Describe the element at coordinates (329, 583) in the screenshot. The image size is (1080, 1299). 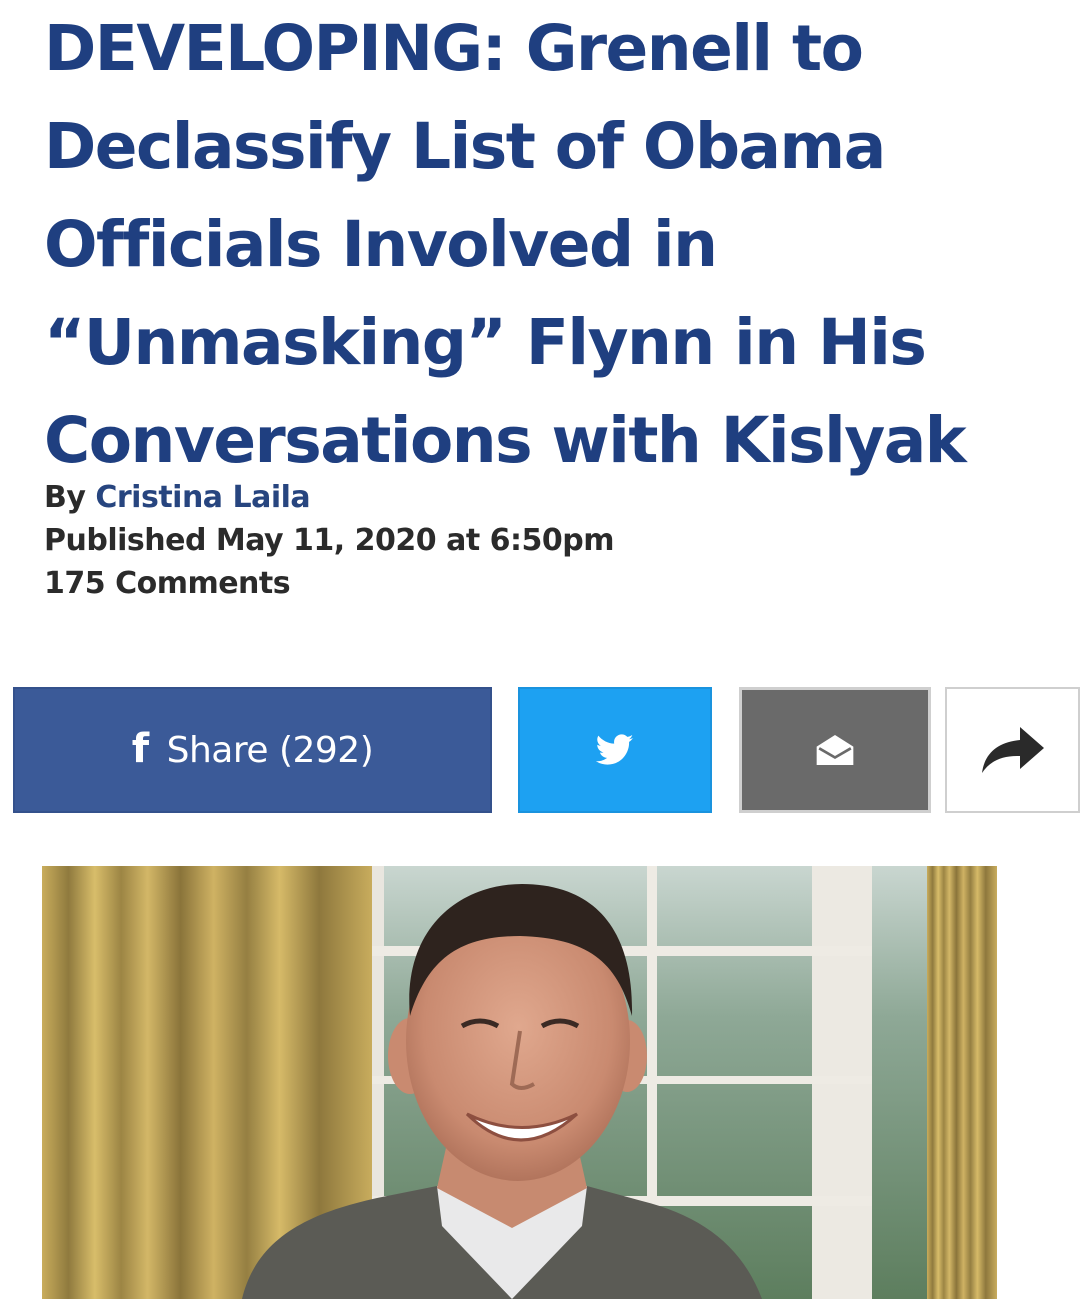
I see `comments-link: 175 Comments` at that location.